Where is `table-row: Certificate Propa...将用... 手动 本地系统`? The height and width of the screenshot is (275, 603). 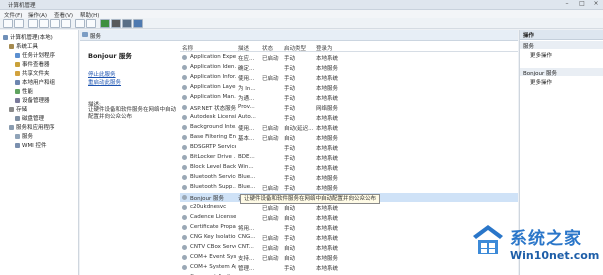 table-row: Certificate Propa...将用... 手动 本地系统 is located at coordinates (349, 227).